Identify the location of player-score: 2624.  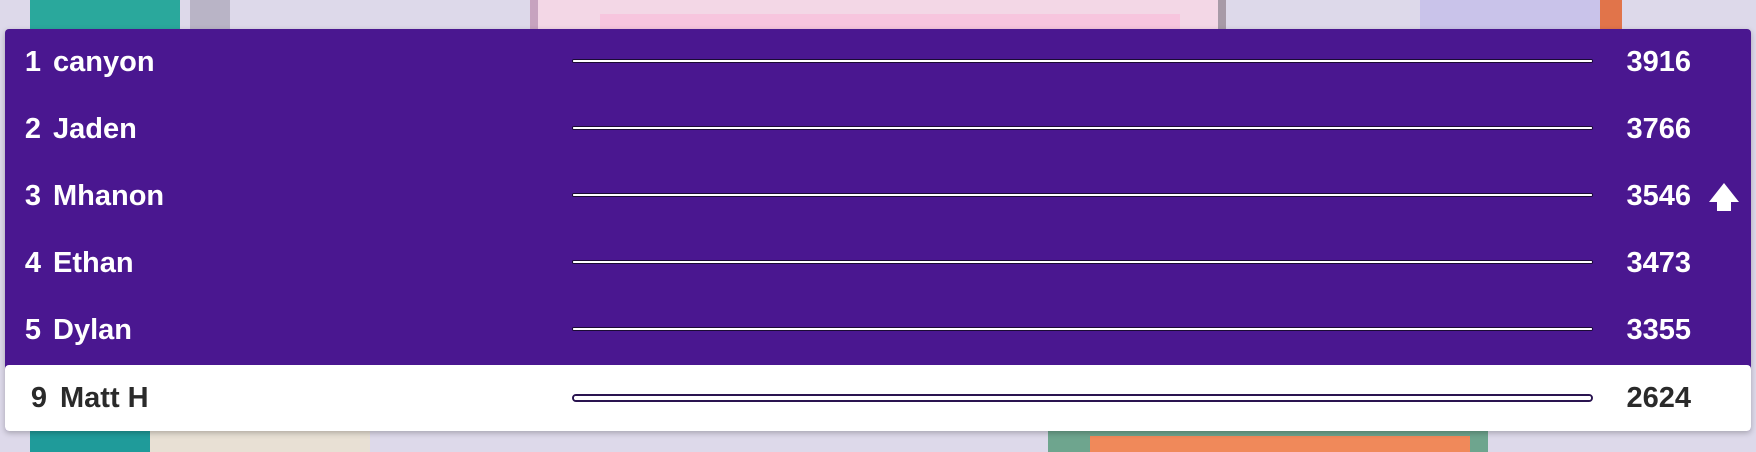
(1658, 398).